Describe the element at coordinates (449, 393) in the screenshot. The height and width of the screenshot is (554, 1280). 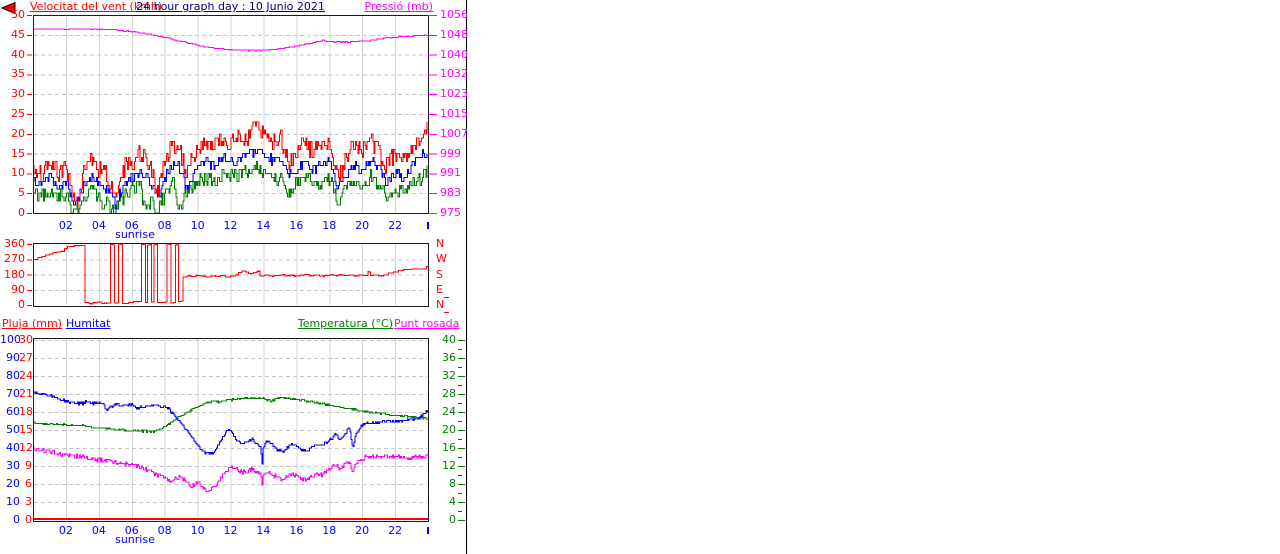
I see `temperature-axis-tick-label: 28` at that location.